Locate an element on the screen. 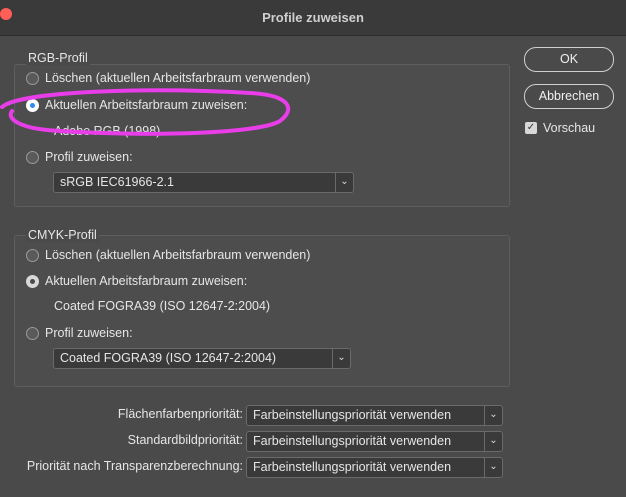  cmyk-profile-select: Coated FOGRA39 (ISO 12647-2:2004) ⌄ is located at coordinates (202, 358).